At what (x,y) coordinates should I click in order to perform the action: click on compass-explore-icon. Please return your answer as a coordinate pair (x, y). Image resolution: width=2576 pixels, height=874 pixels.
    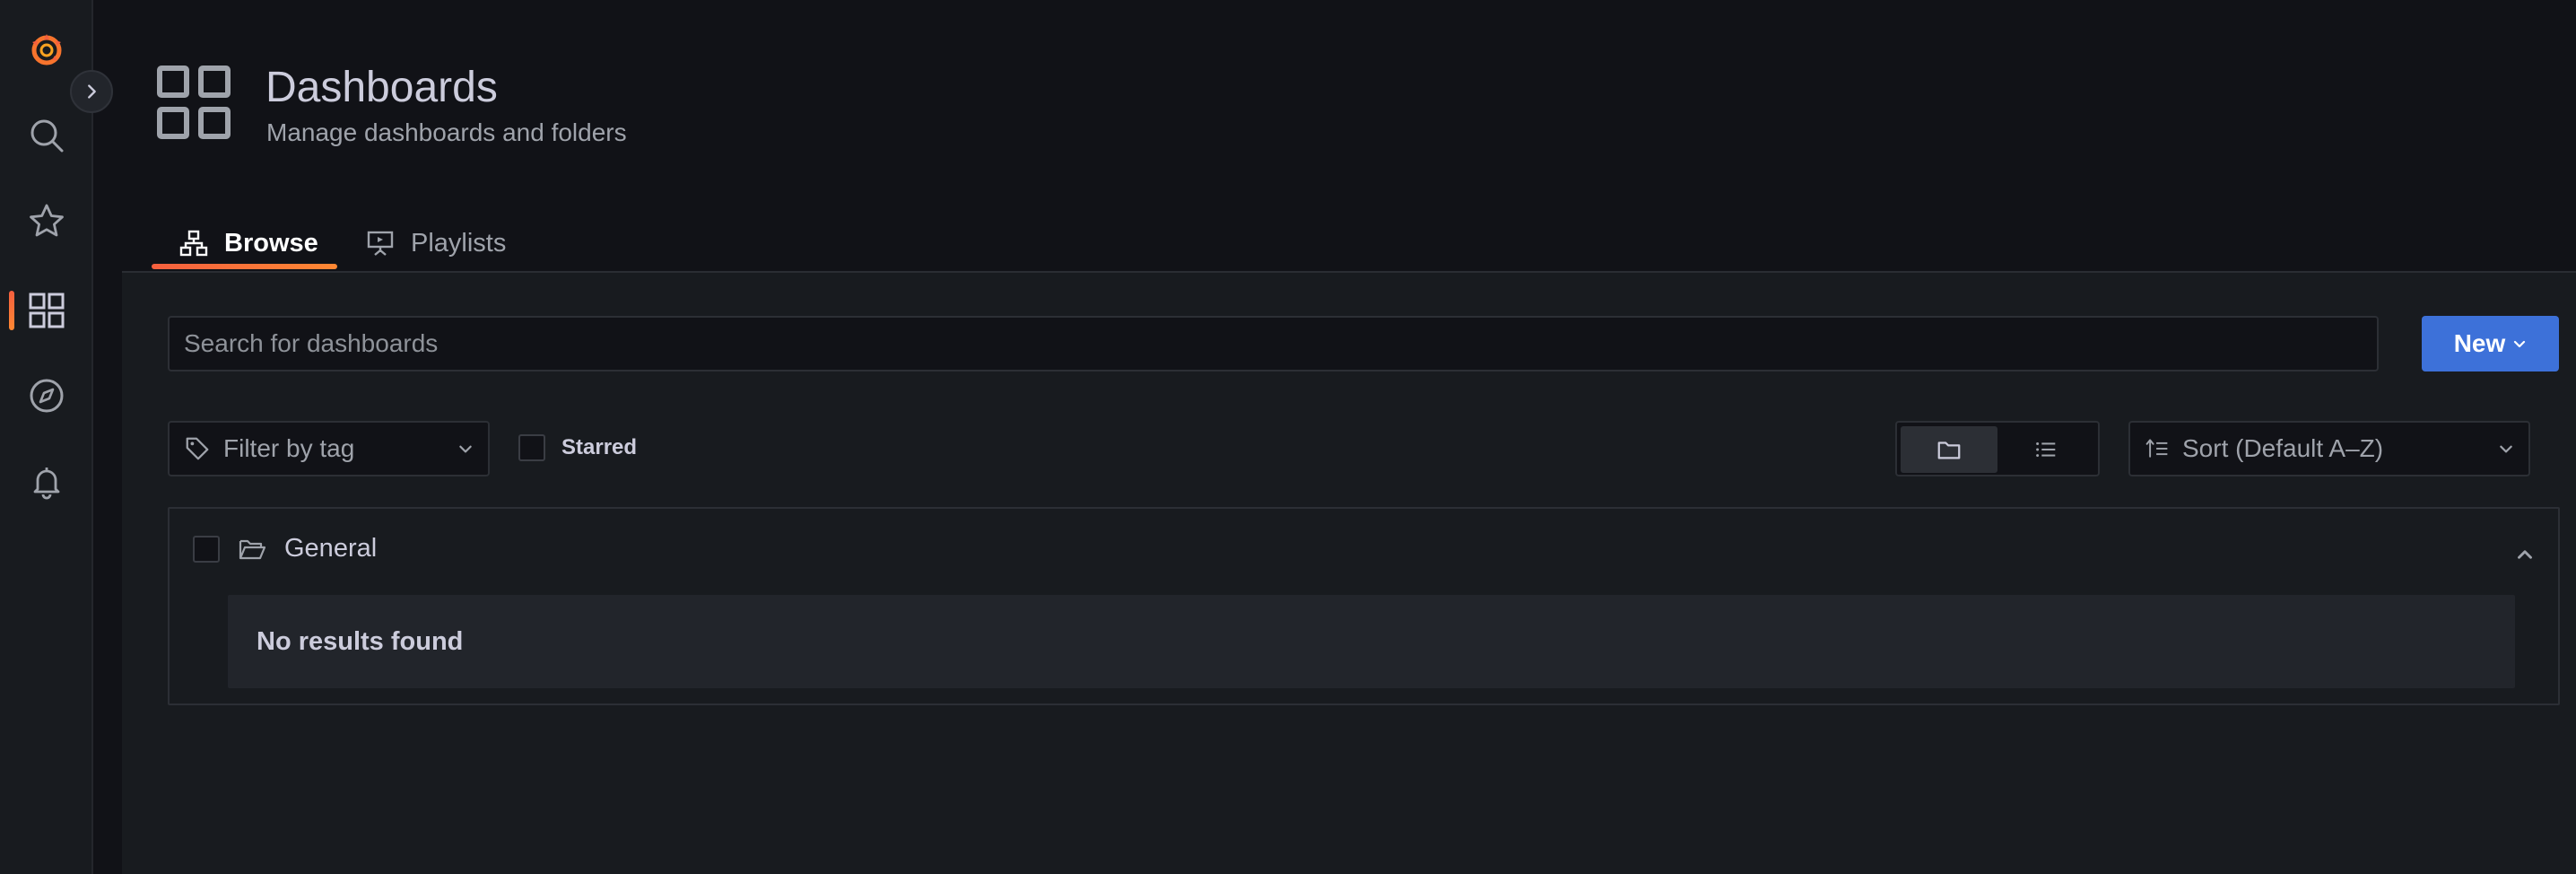
    Looking at the image, I should click on (47, 396).